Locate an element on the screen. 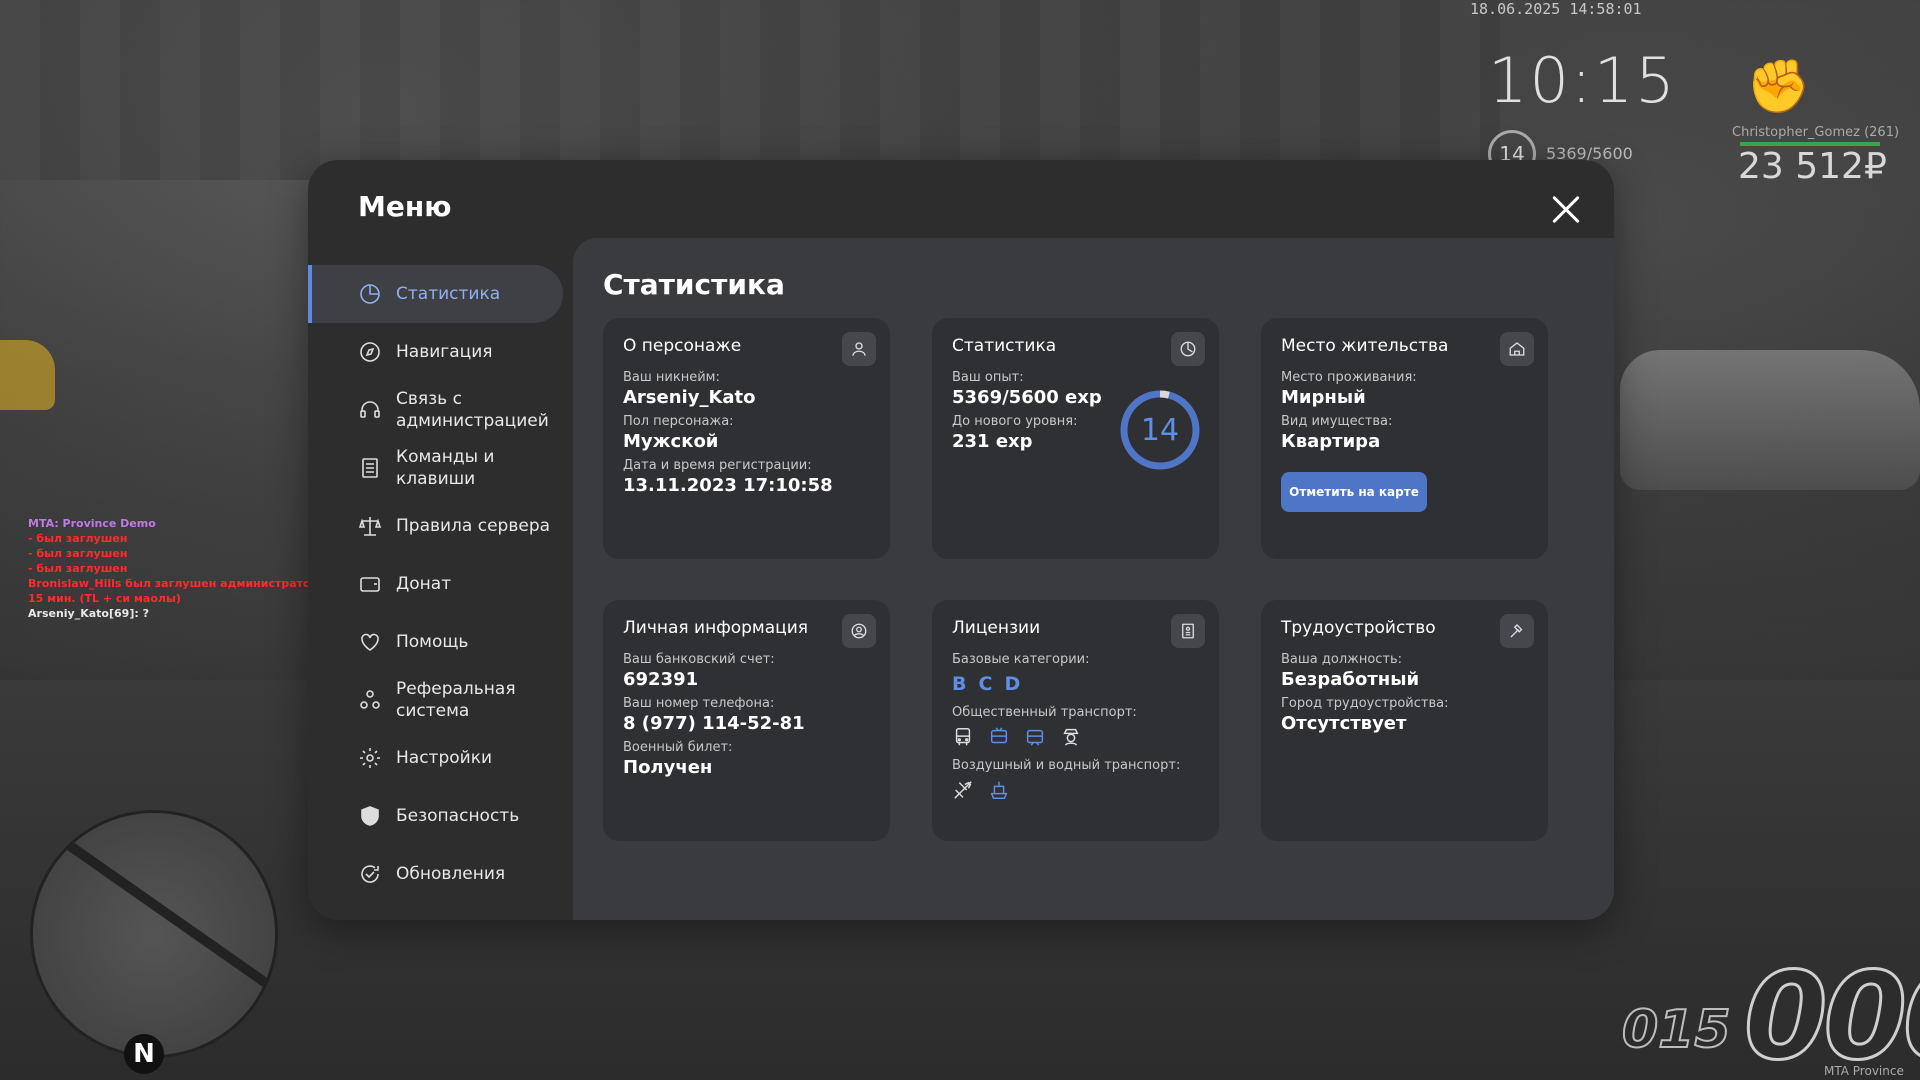 This screenshot has width=1920, height=1080. card-title: Личная информация is located at coordinates (716, 628).